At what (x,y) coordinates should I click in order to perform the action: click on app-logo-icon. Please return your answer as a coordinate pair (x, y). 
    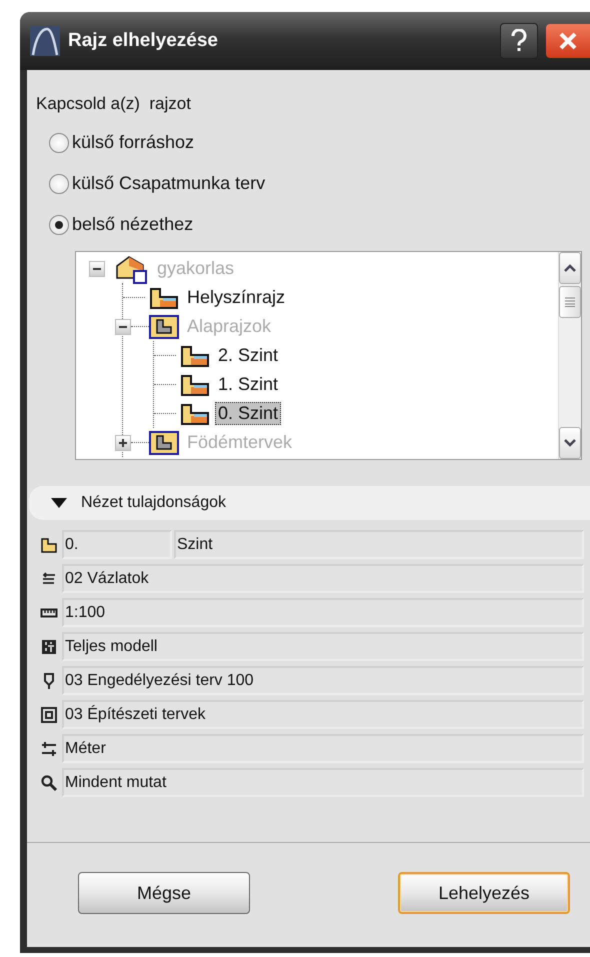
    Looking at the image, I should click on (45, 41).